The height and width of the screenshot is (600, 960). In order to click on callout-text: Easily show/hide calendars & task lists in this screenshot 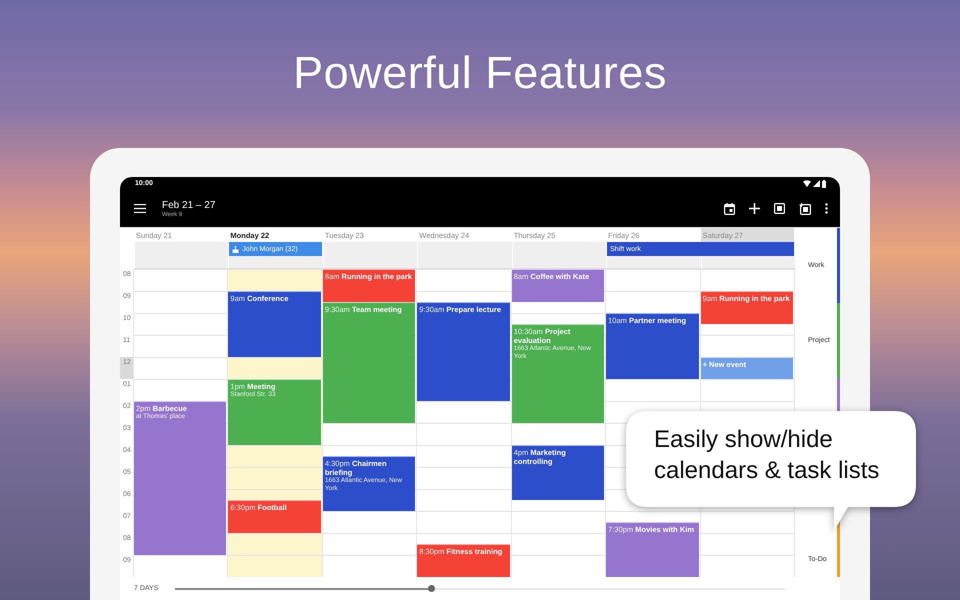, I will do `click(767, 455)`.